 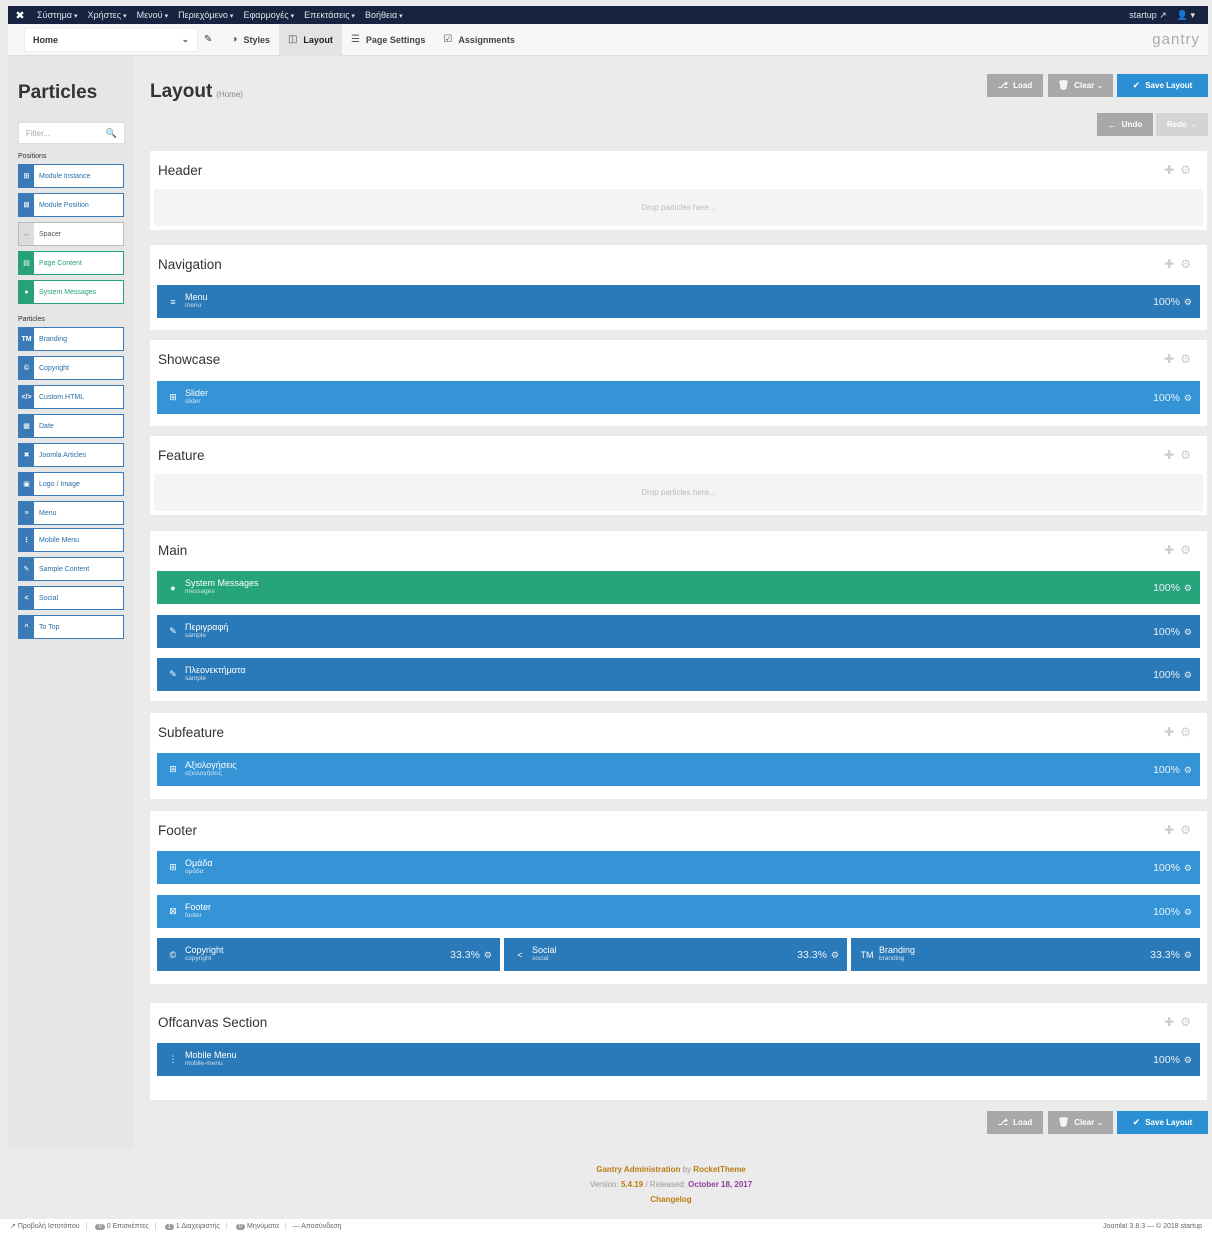 I want to click on site-link: startup ↗, so click(x=1148, y=15).